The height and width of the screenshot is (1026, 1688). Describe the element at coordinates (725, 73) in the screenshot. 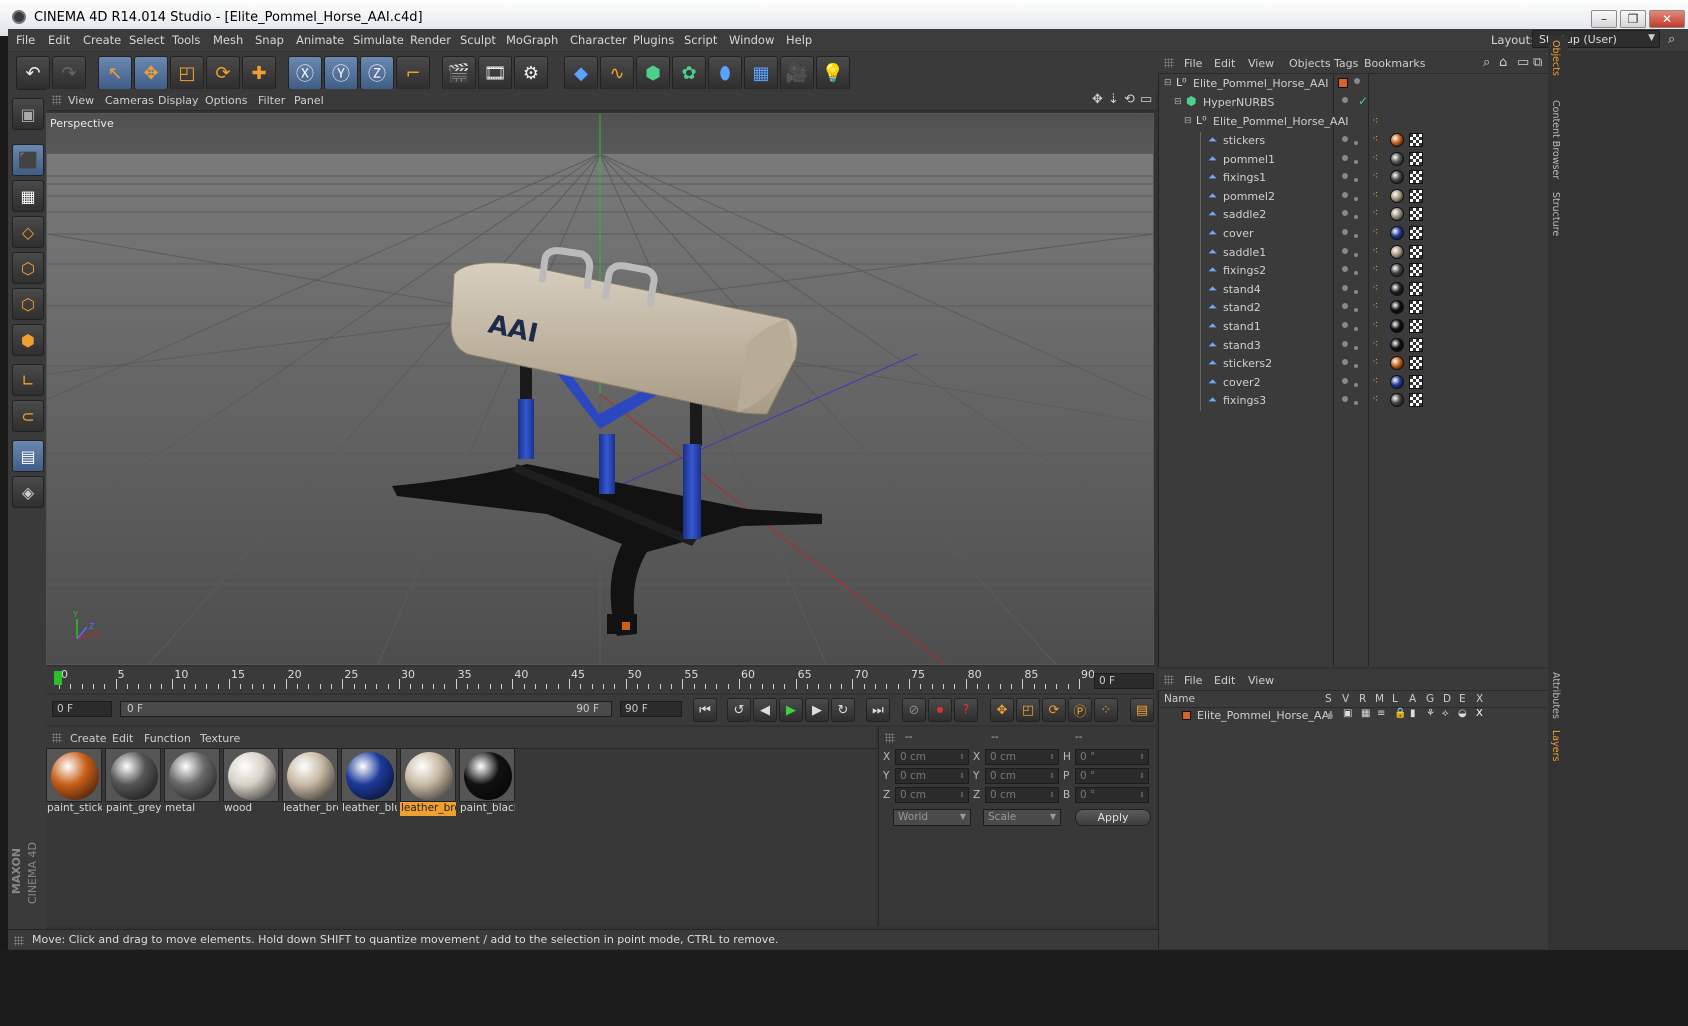

I see `add-deformer-button: ⬮` at that location.